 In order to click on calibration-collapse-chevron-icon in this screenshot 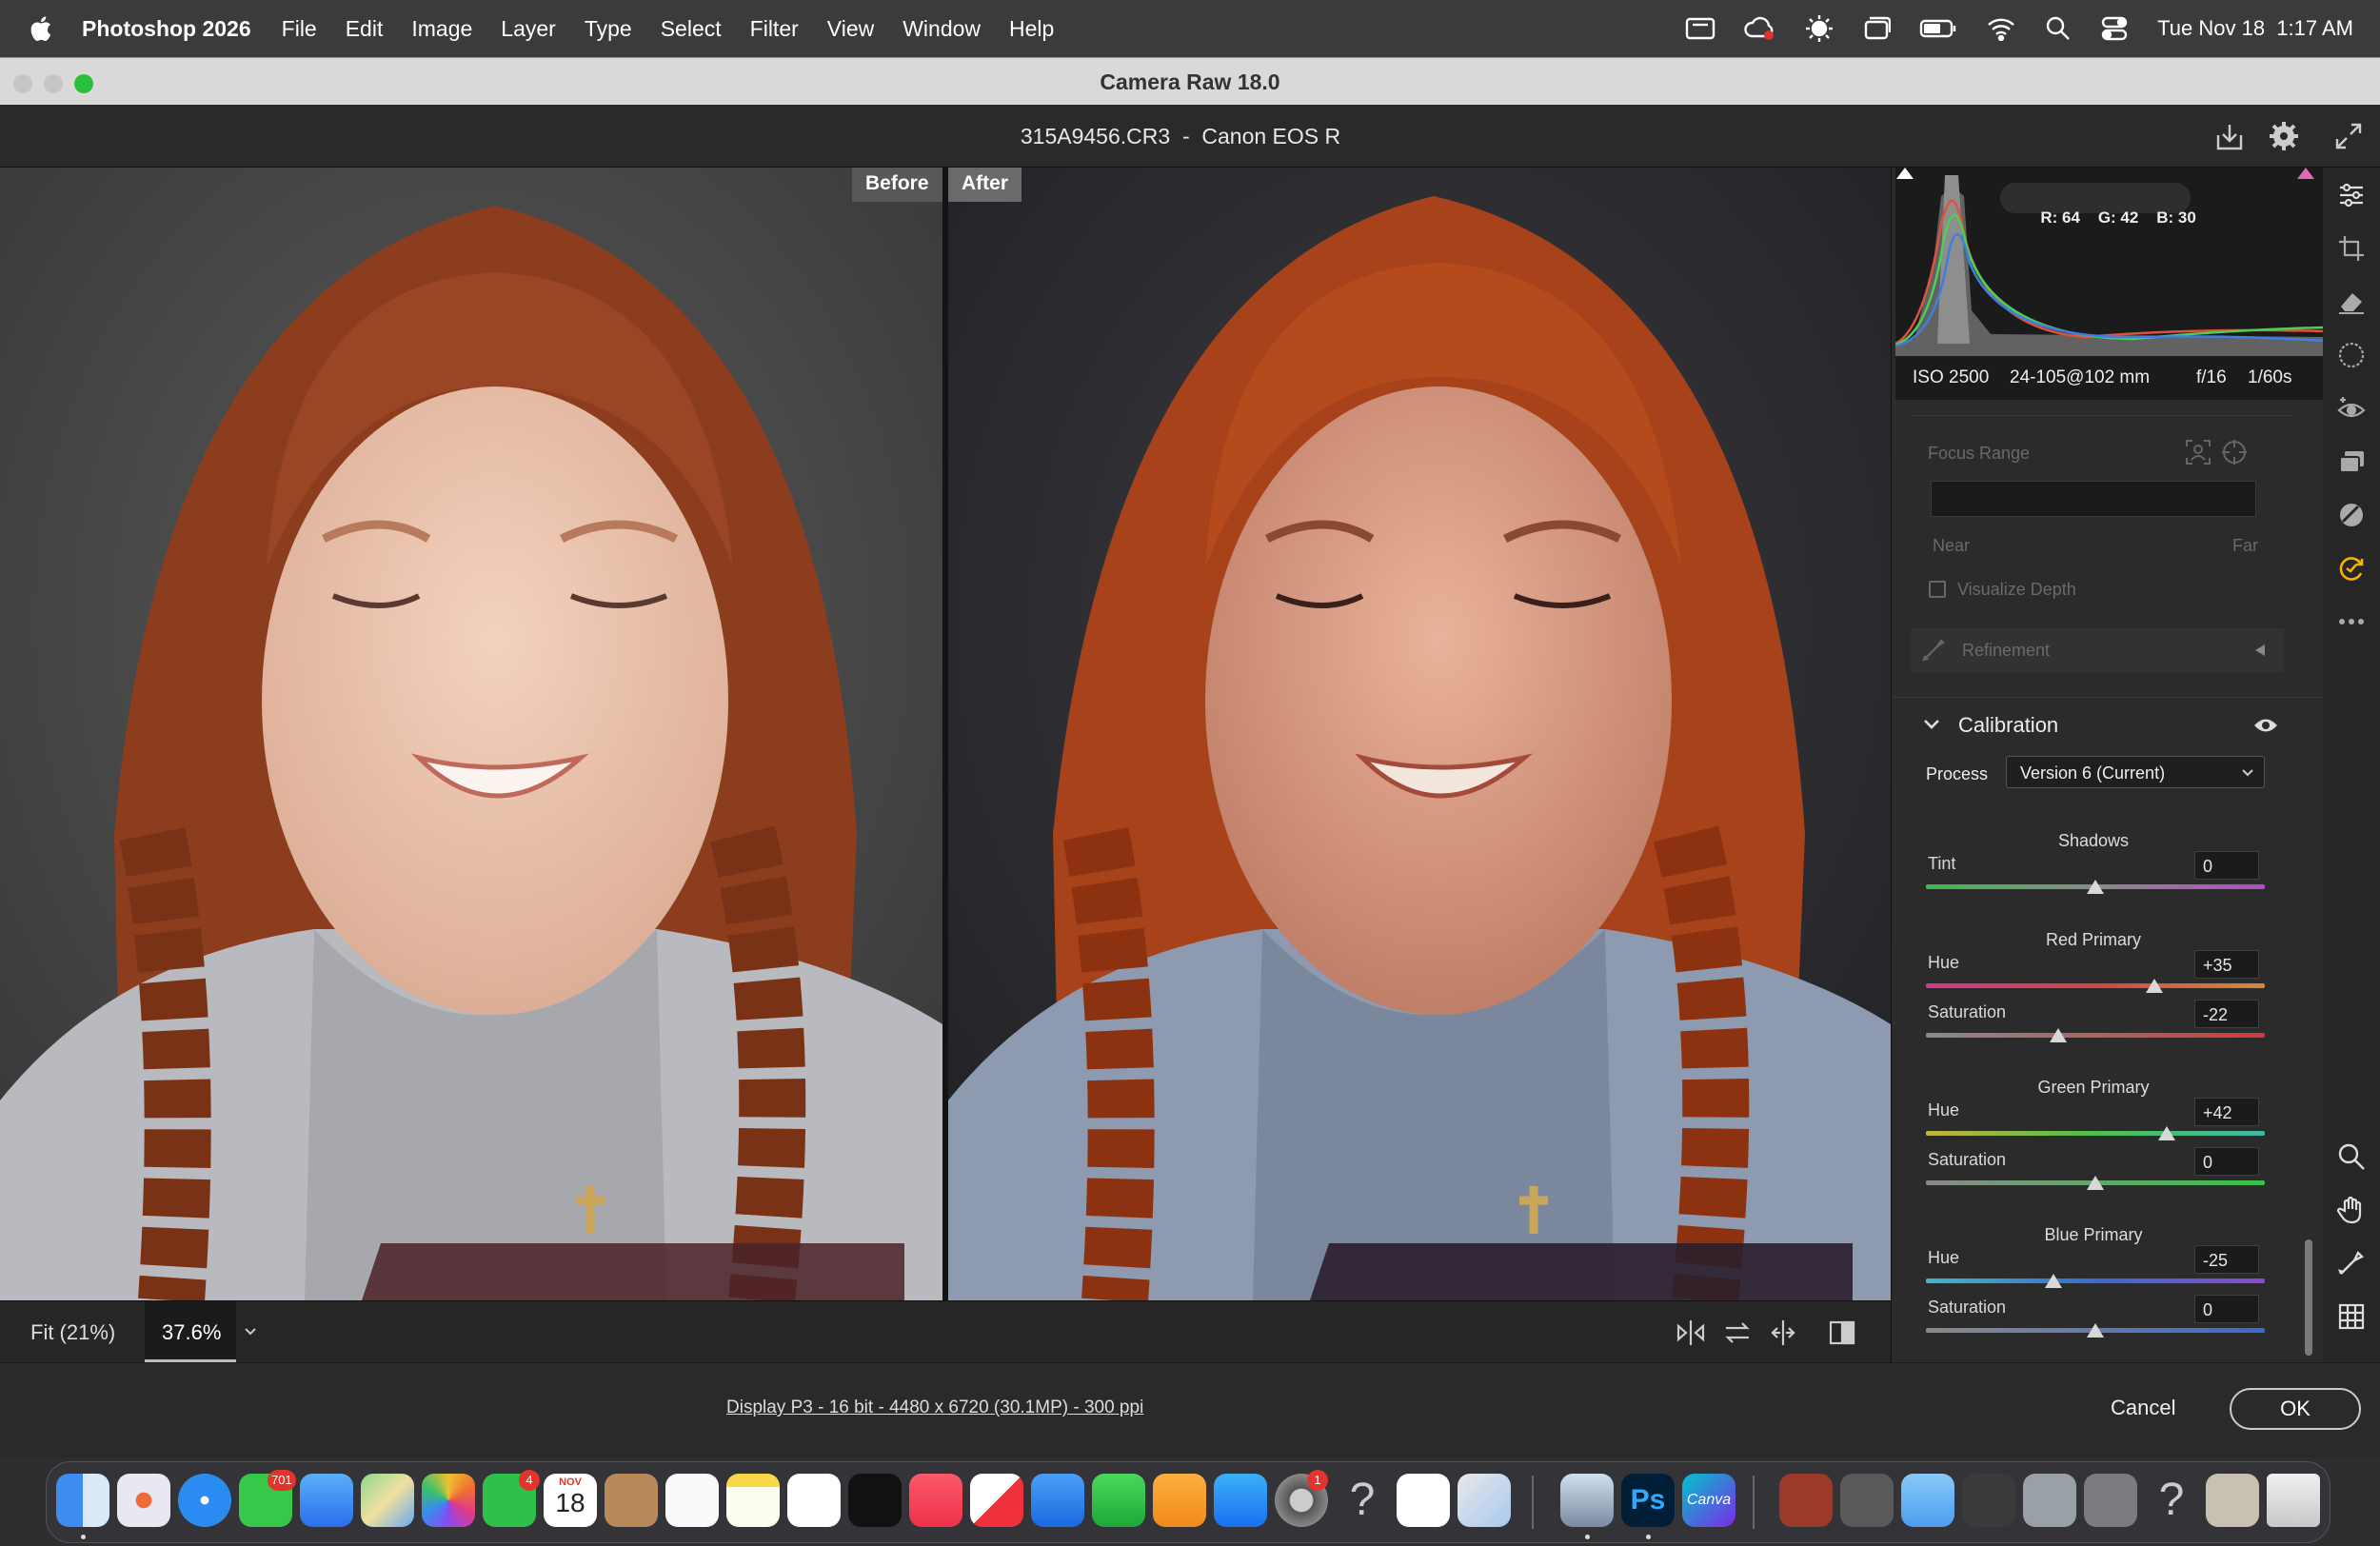, I will do `click(1931, 724)`.